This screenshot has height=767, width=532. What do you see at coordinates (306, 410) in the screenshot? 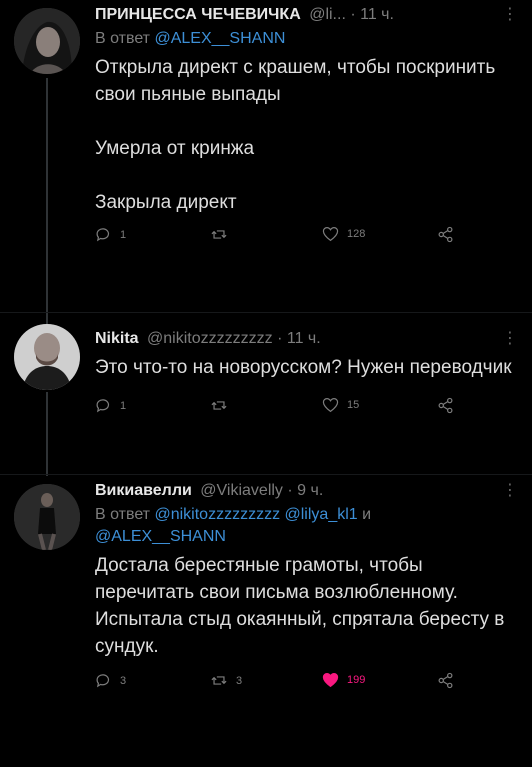
I see `tweet-actions: 1 15` at bounding box center [306, 410].